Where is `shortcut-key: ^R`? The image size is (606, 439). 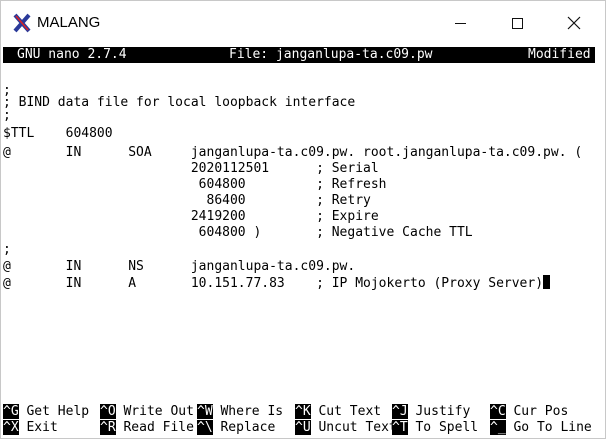 shortcut-key: ^R is located at coordinates (108, 427).